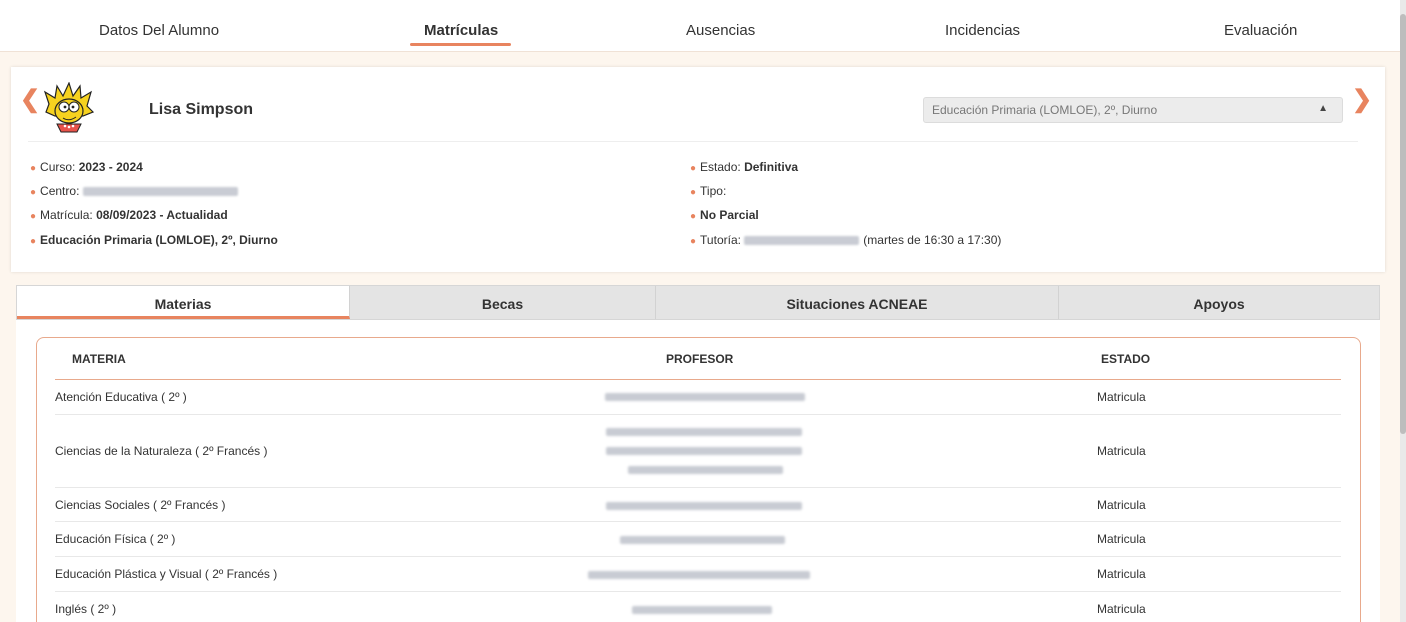 The height and width of the screenshot is (622, 1406). I want to click on detail-curso: ● Curso: 2023 - 2024, so click(86, 167).